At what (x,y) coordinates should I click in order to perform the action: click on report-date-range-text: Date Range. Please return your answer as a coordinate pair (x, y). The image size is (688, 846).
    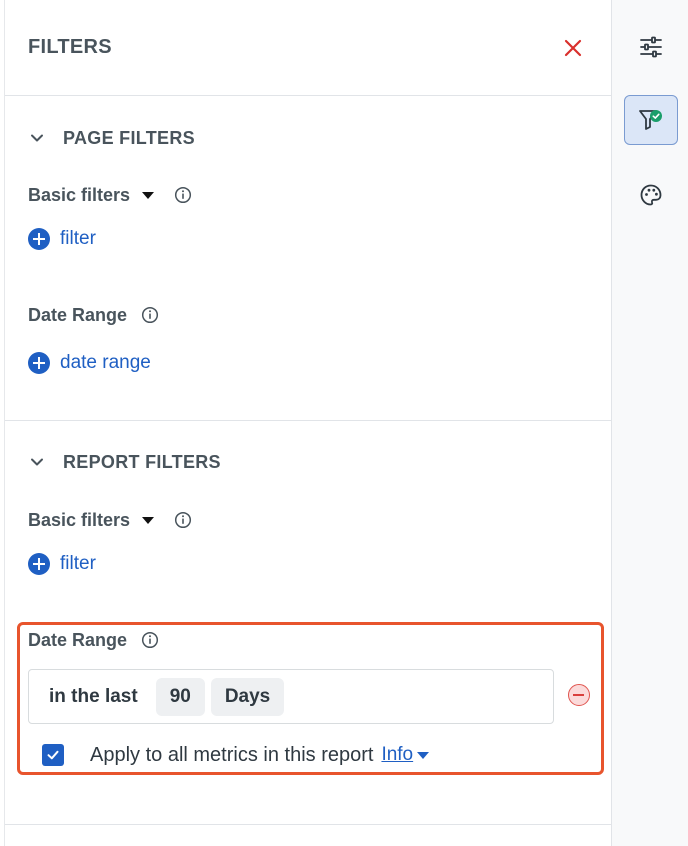
    Looking at the image, I should click on (78, 639).